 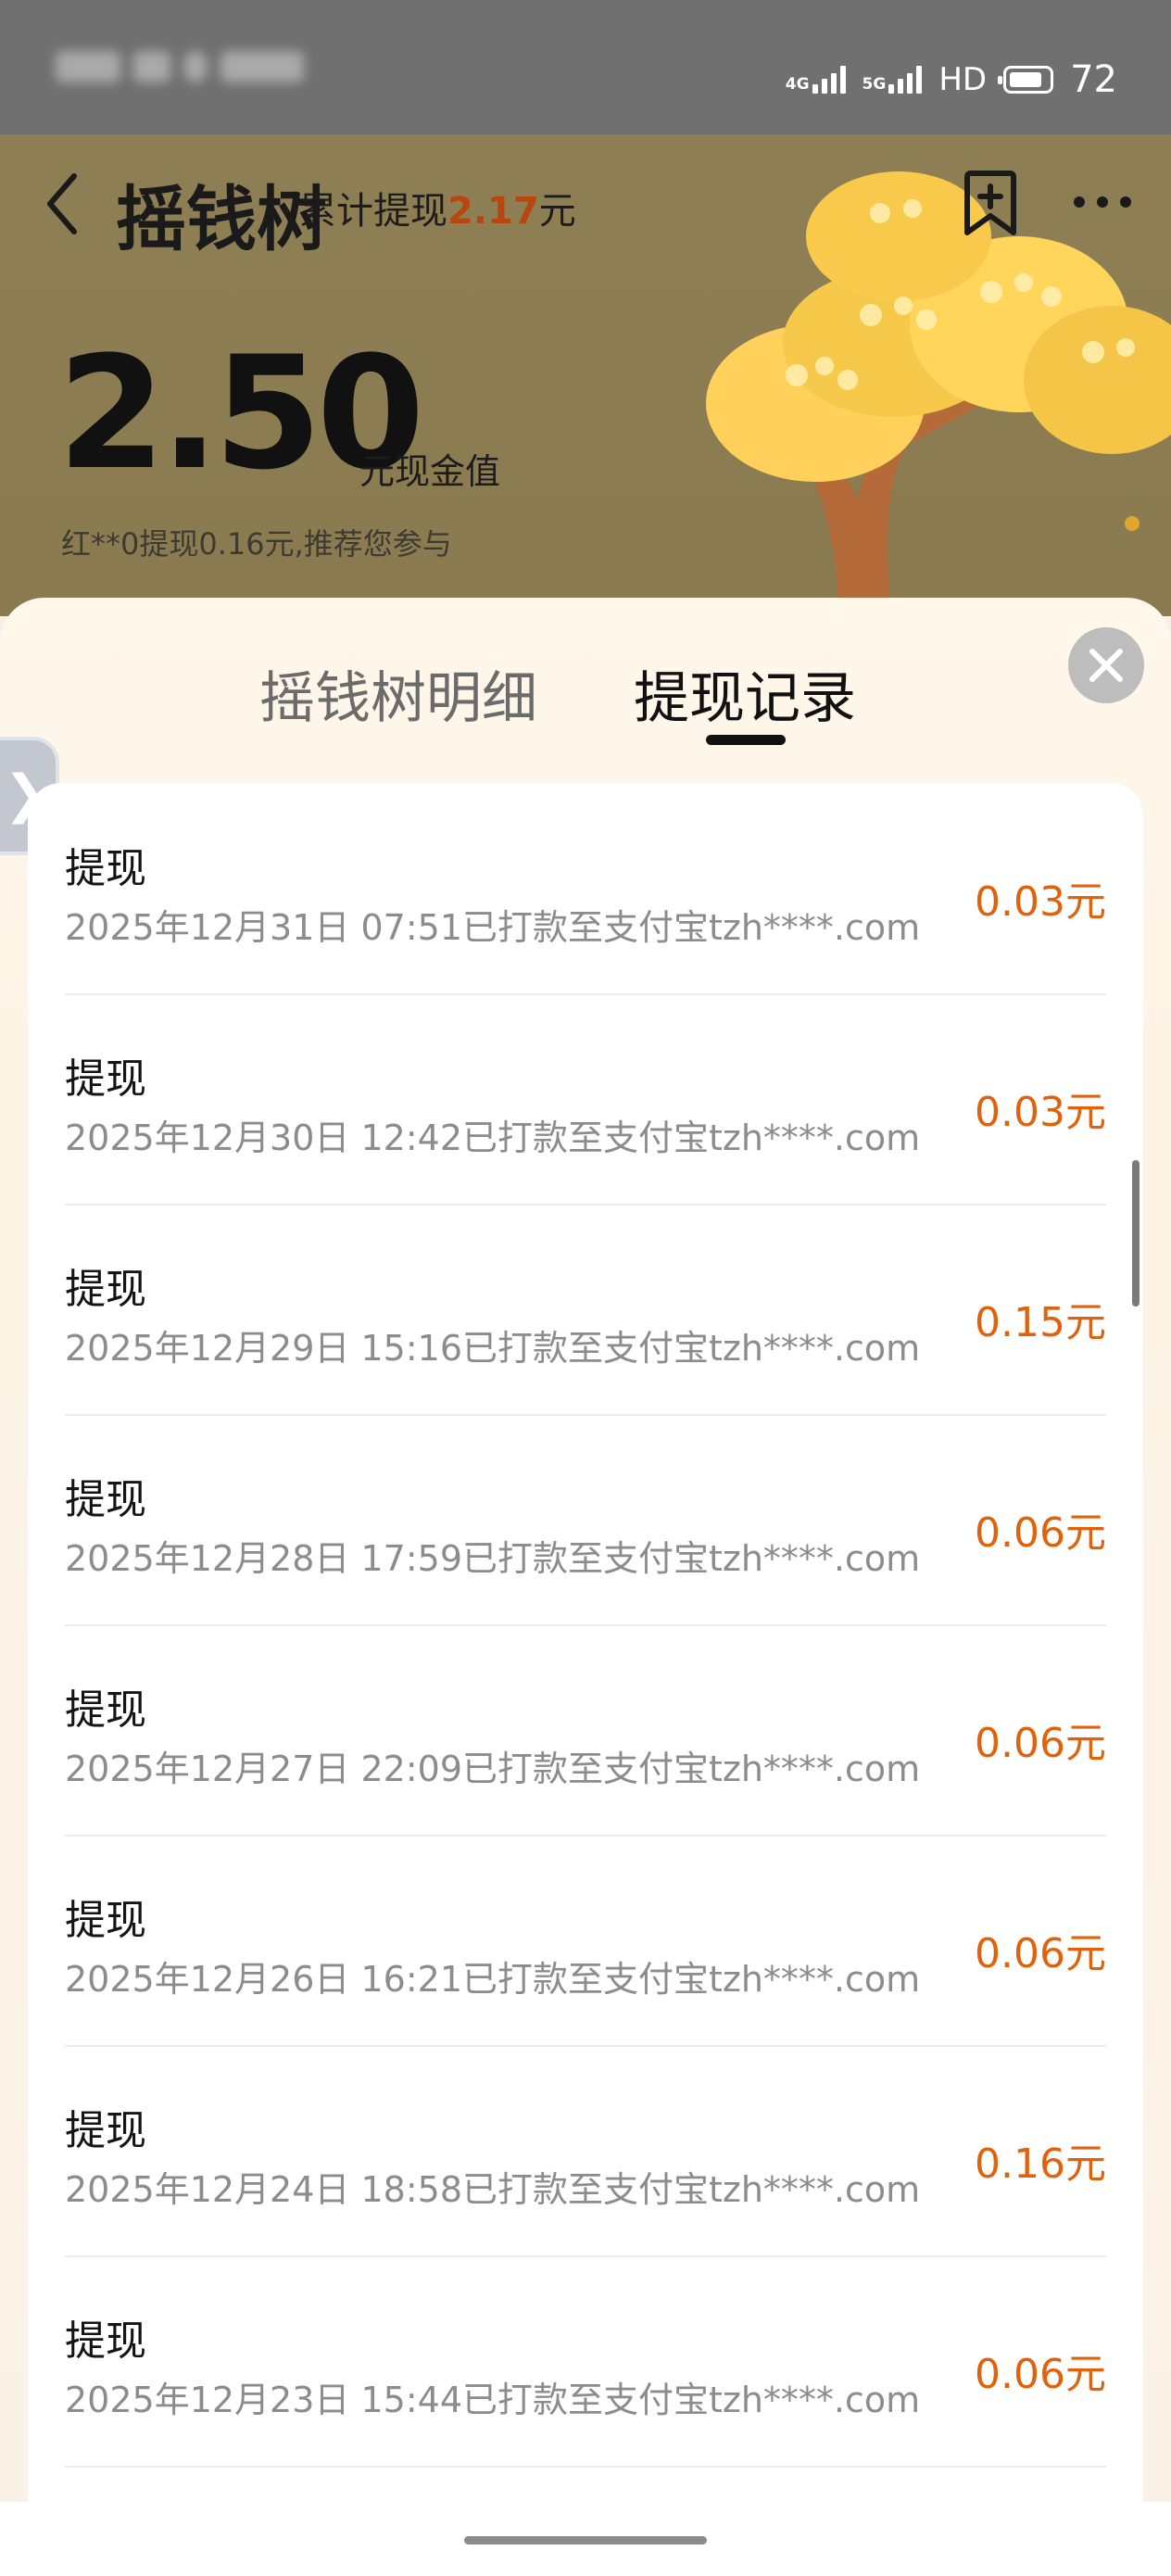 What do you see at coordinates (1093, 80) in the screenshot?
I see `battery-level: 72` at bounding box center [1093, 80].